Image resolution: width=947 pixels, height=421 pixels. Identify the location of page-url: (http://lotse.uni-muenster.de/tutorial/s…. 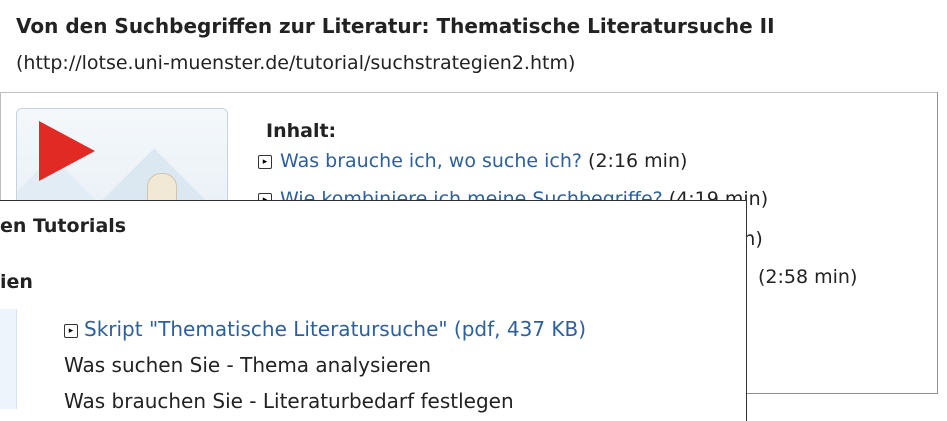
(296, 63).